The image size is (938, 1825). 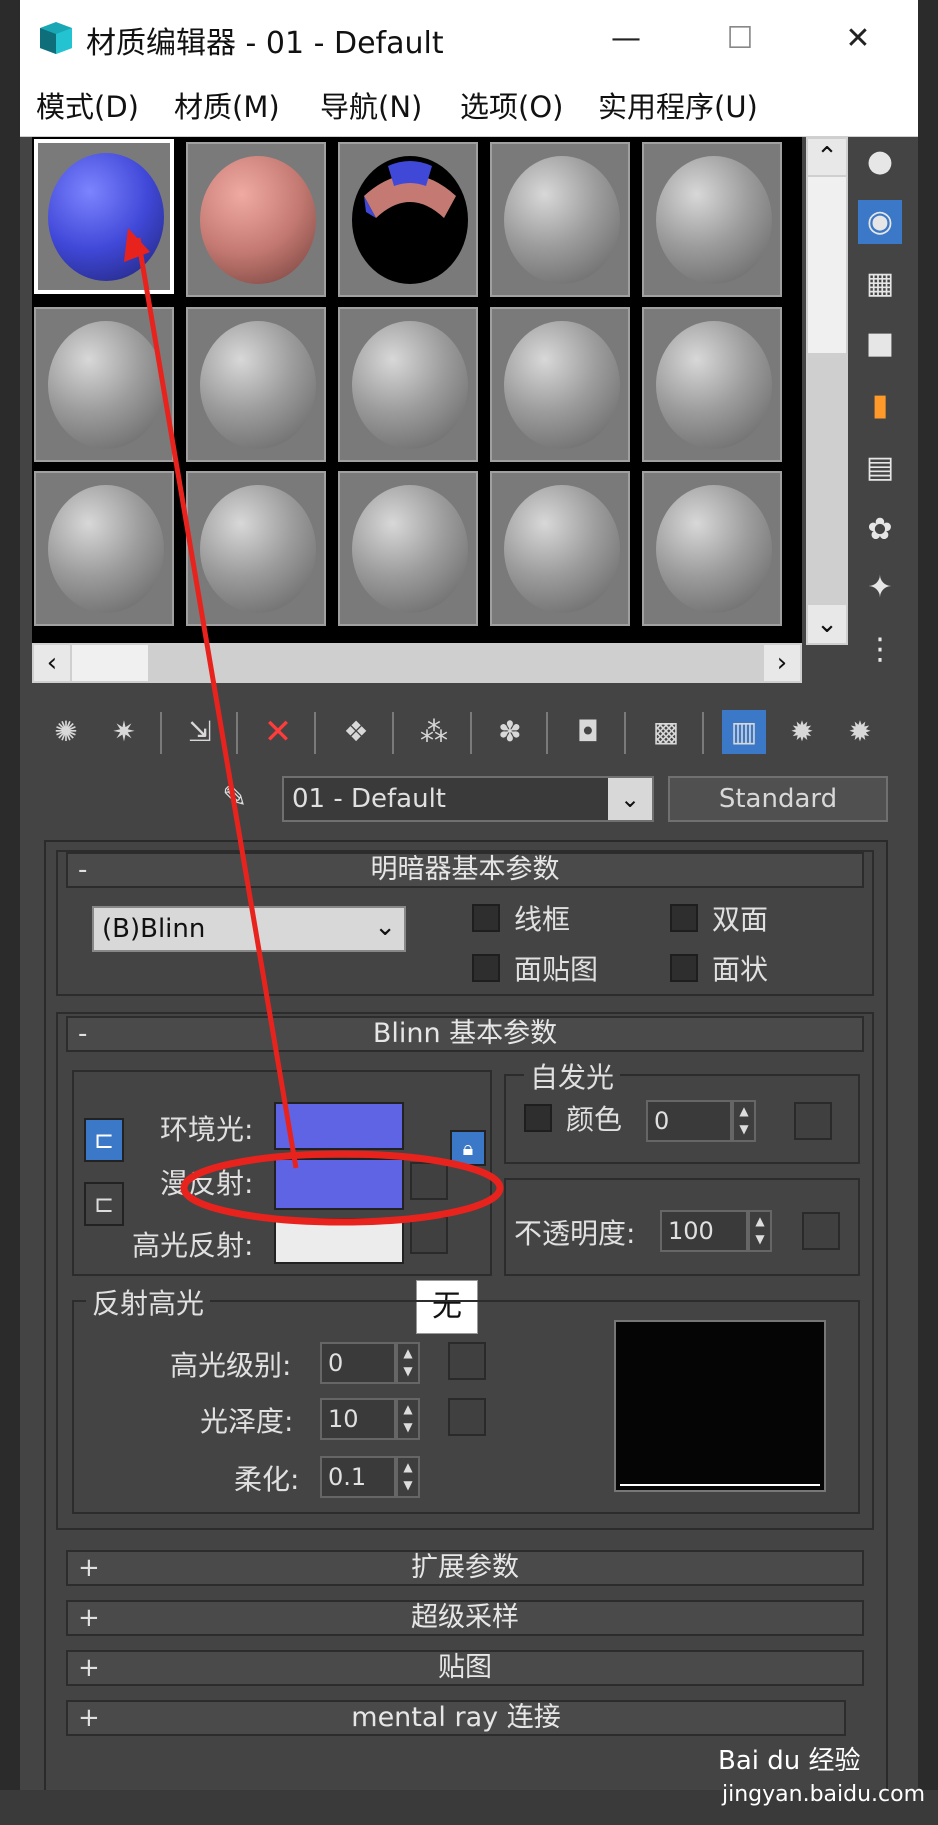 What do you see at coordinates (467, 1417) in the screenshot?
I see `glossiness-map-button` at bounding box center [467, 1417].